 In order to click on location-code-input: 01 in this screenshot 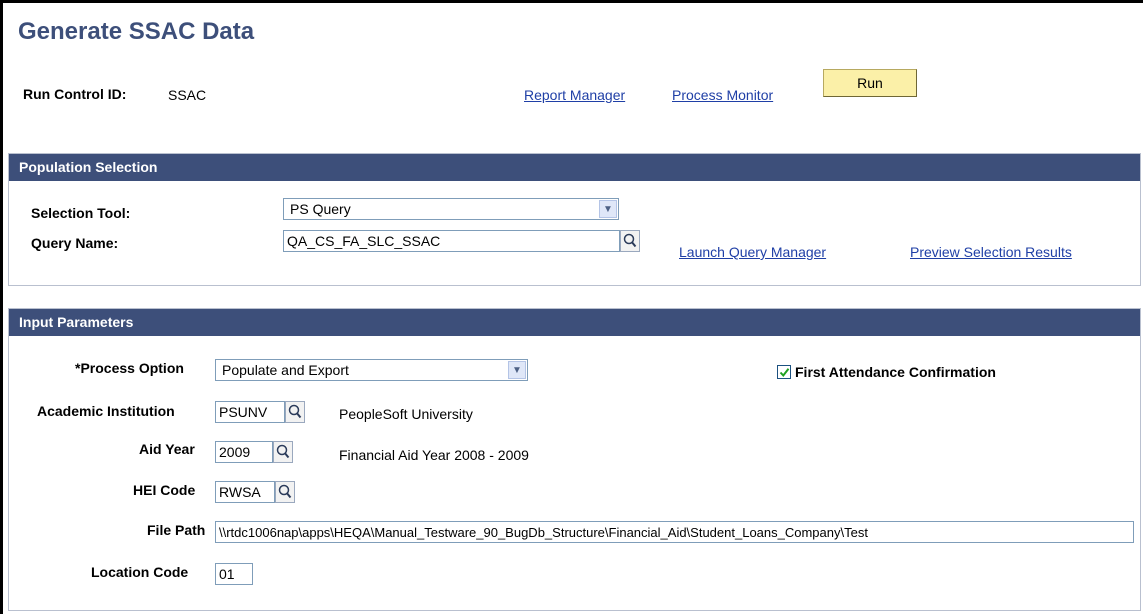, I will do `click(234, 574)`.